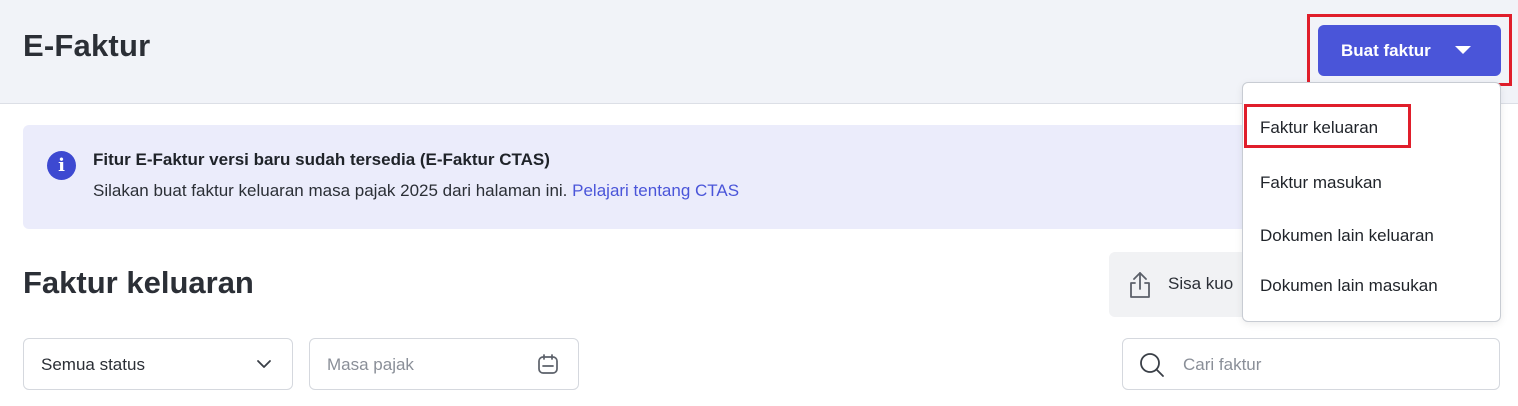 The height and width of the screenshot is (406, 1518). I want to click on upload-icon, so click(1140, 285).